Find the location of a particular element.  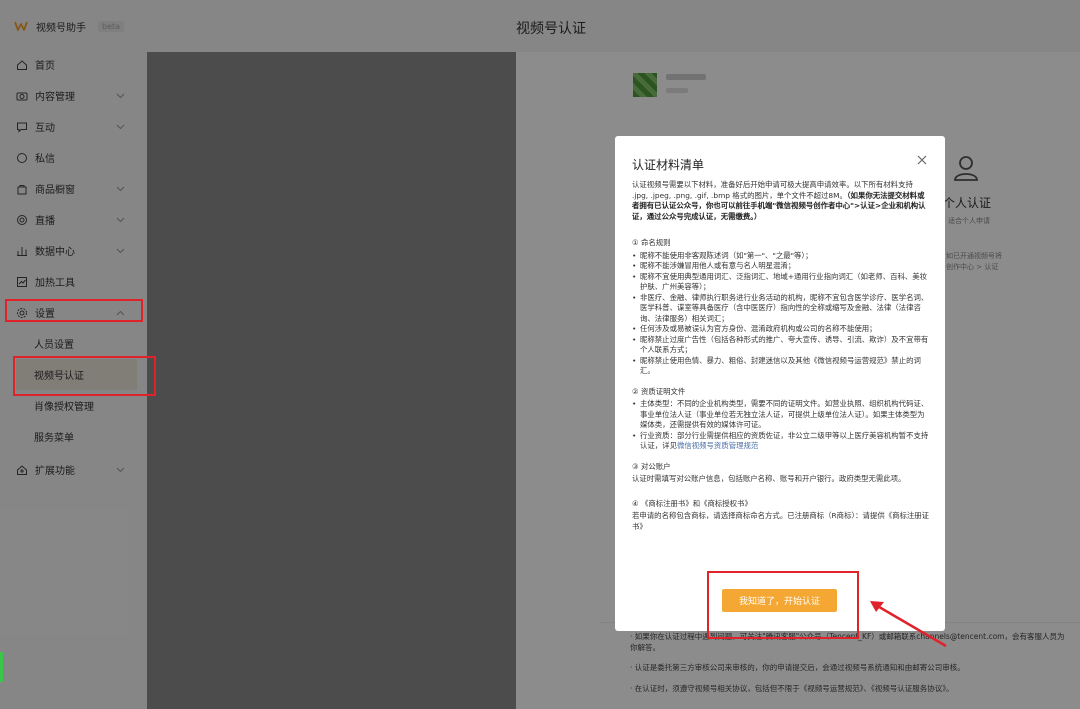

annotation-box-confirm is located at coordinates (783, 605).